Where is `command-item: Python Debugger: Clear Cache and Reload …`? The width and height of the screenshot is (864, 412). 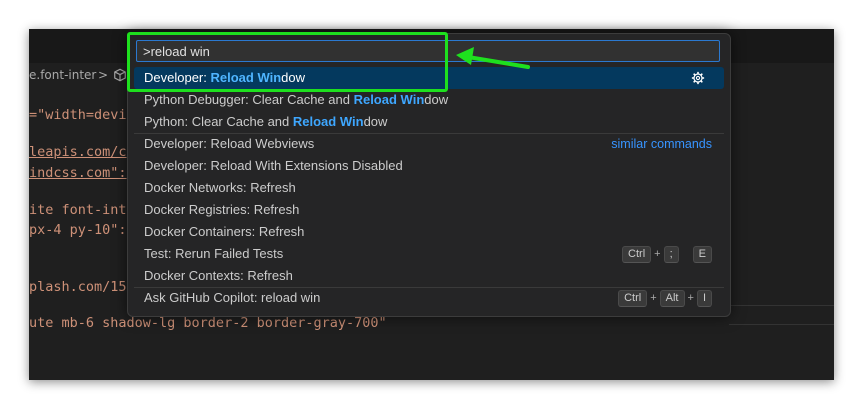 command-item: Python Debugger: Clear Cache and Reload … is located at coordinates (429, 100).